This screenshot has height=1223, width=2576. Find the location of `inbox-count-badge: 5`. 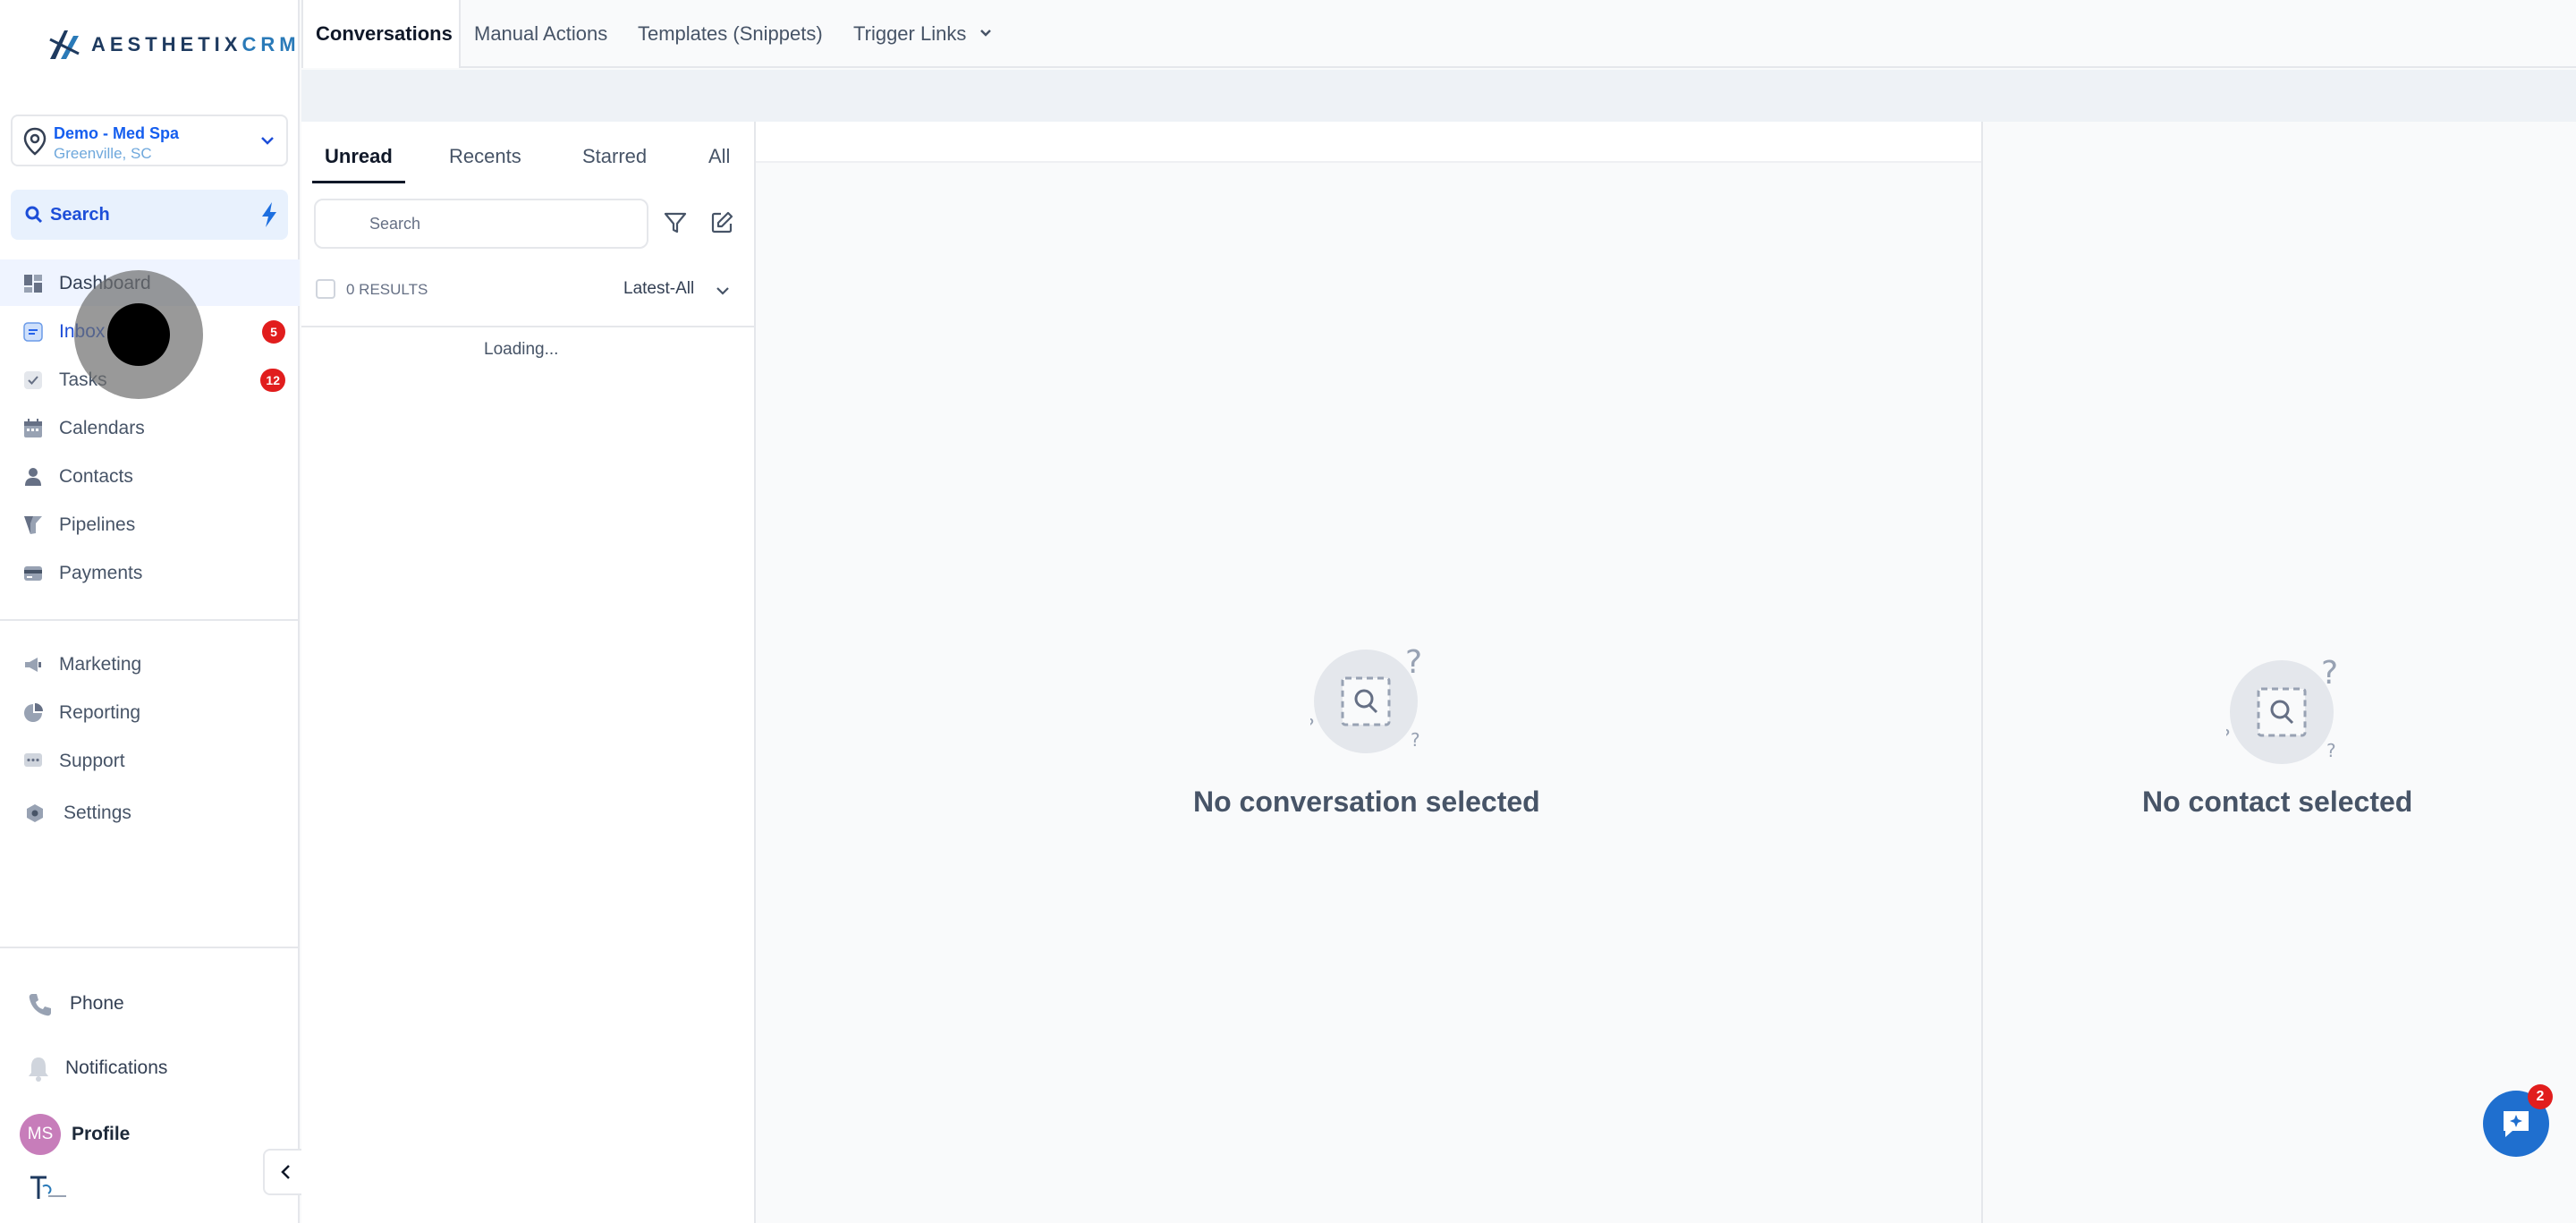

inbox-count-badge: 5 is located at coordinates (273, 332).